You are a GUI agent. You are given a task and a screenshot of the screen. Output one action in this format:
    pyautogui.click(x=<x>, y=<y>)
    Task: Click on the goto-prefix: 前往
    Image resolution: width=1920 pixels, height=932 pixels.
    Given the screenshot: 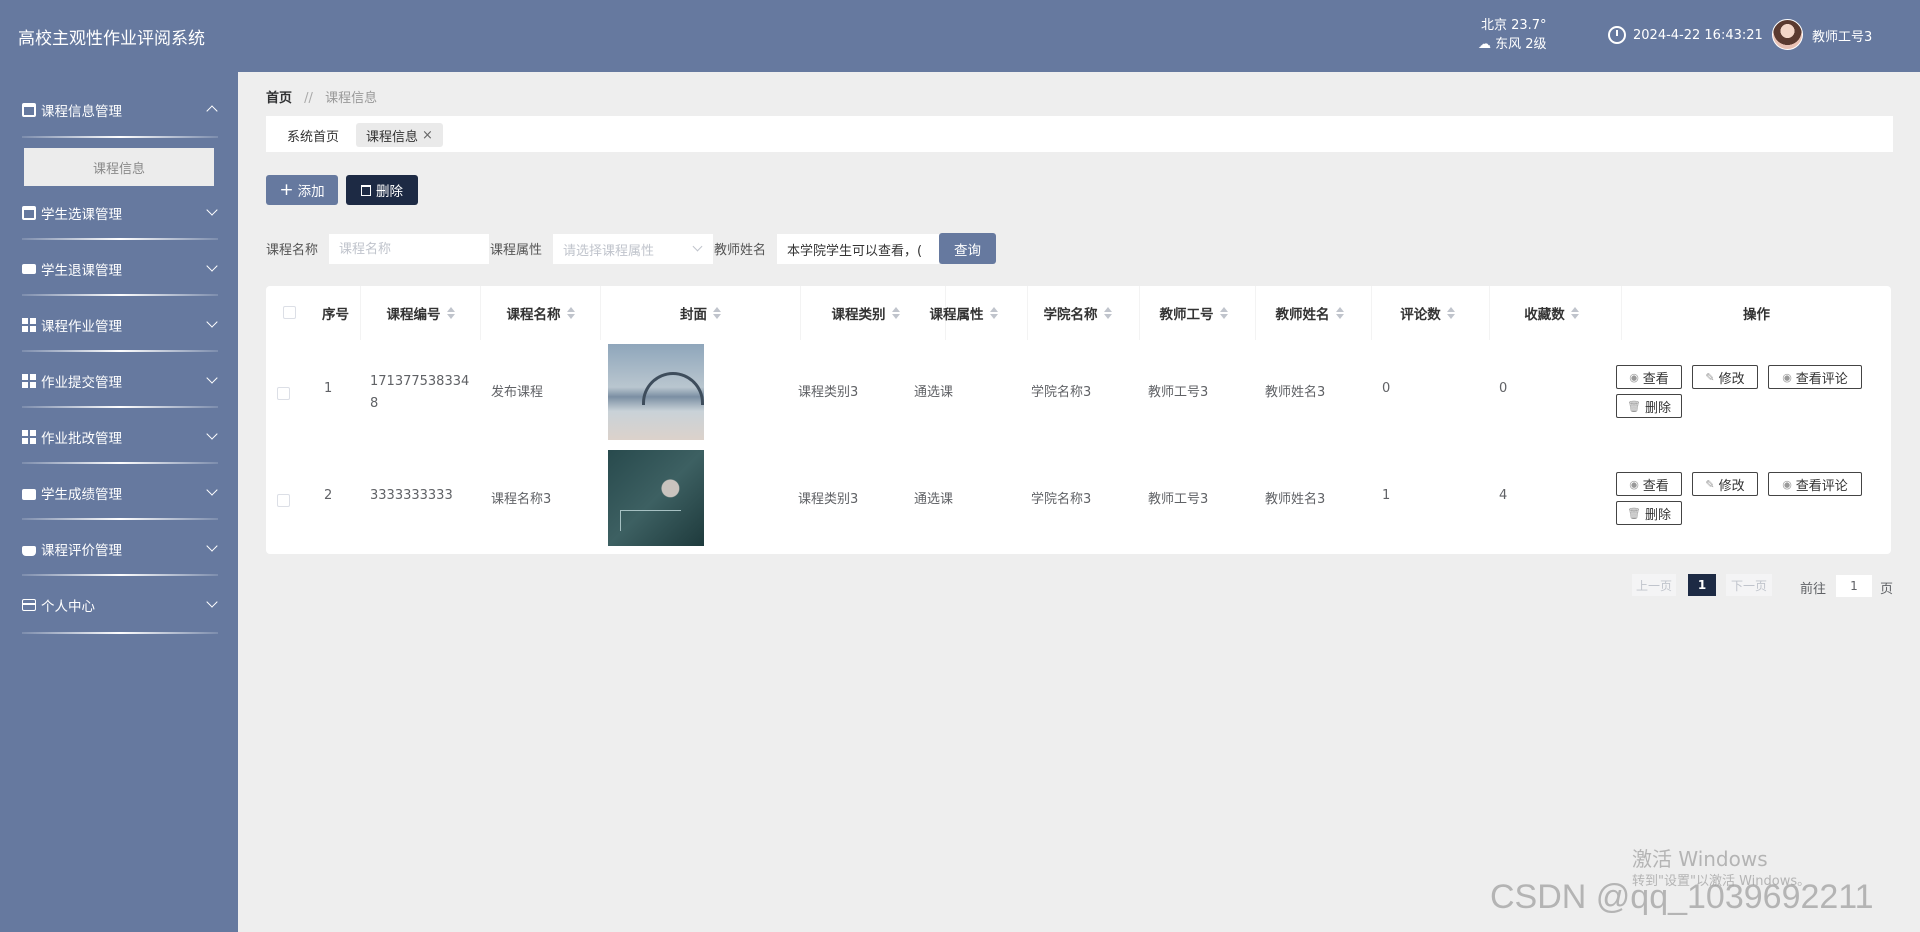 What is the action you would take?
    pyautogui.click(x=1813, y=589)
    